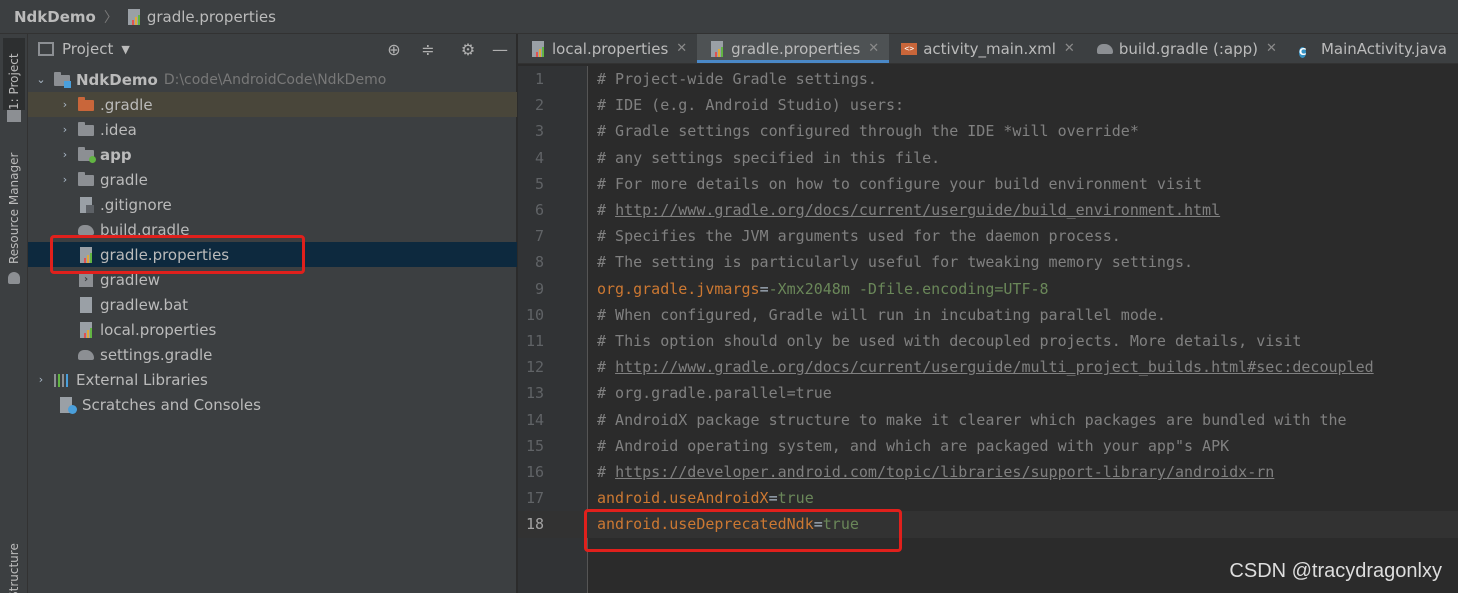  What do you see at coordinates (539, 157) in the screenshot?
I see `line-number: 4` at bounding box center [539, 157].